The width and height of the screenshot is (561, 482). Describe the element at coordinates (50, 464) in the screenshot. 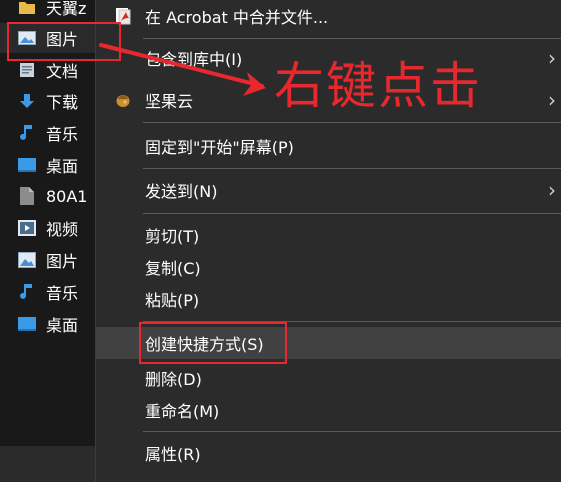

I see `nav-bottom-strip` at that location.